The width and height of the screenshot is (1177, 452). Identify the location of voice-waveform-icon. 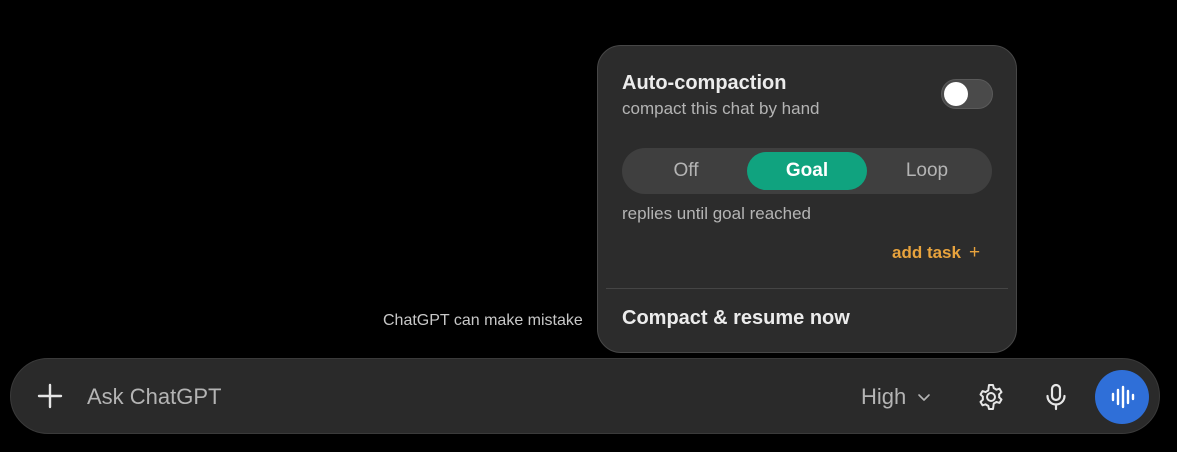
(1123, 397).